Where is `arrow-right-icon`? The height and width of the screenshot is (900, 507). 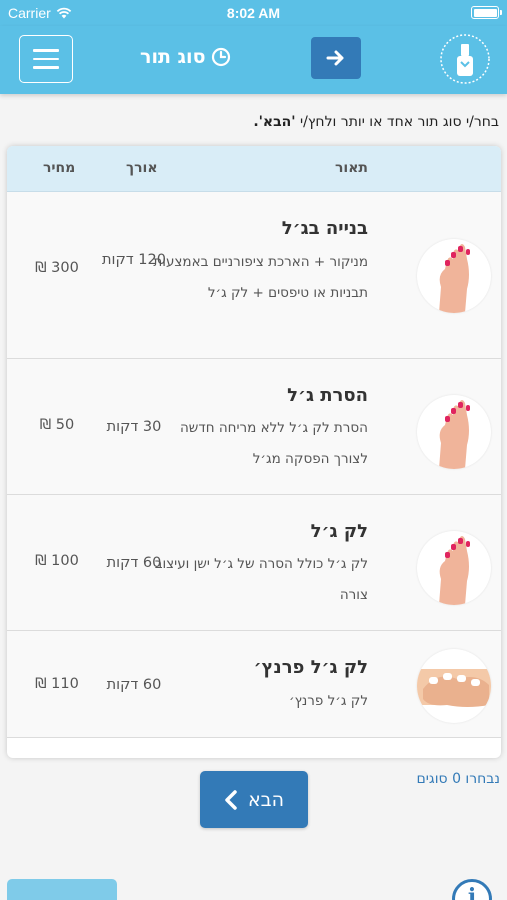 arrow-right-icon is located at coordinates (335, 58).